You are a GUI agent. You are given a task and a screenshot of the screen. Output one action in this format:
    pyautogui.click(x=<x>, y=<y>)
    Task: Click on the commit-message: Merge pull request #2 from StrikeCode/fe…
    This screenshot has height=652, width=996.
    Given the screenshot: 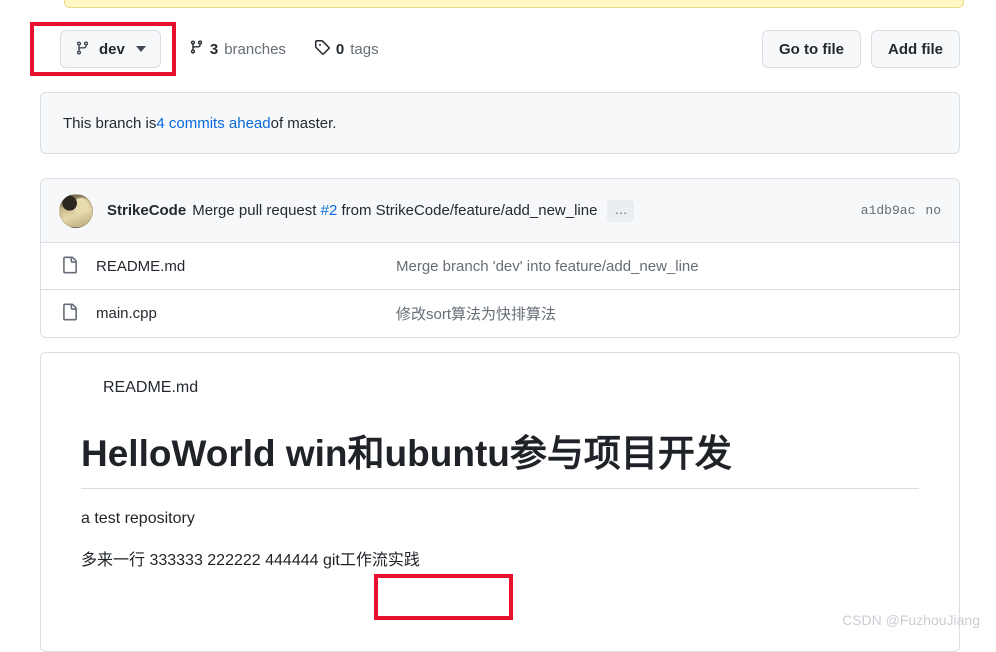 What is the action you would take?
    pyautogui.click(x=394, y=210)
    